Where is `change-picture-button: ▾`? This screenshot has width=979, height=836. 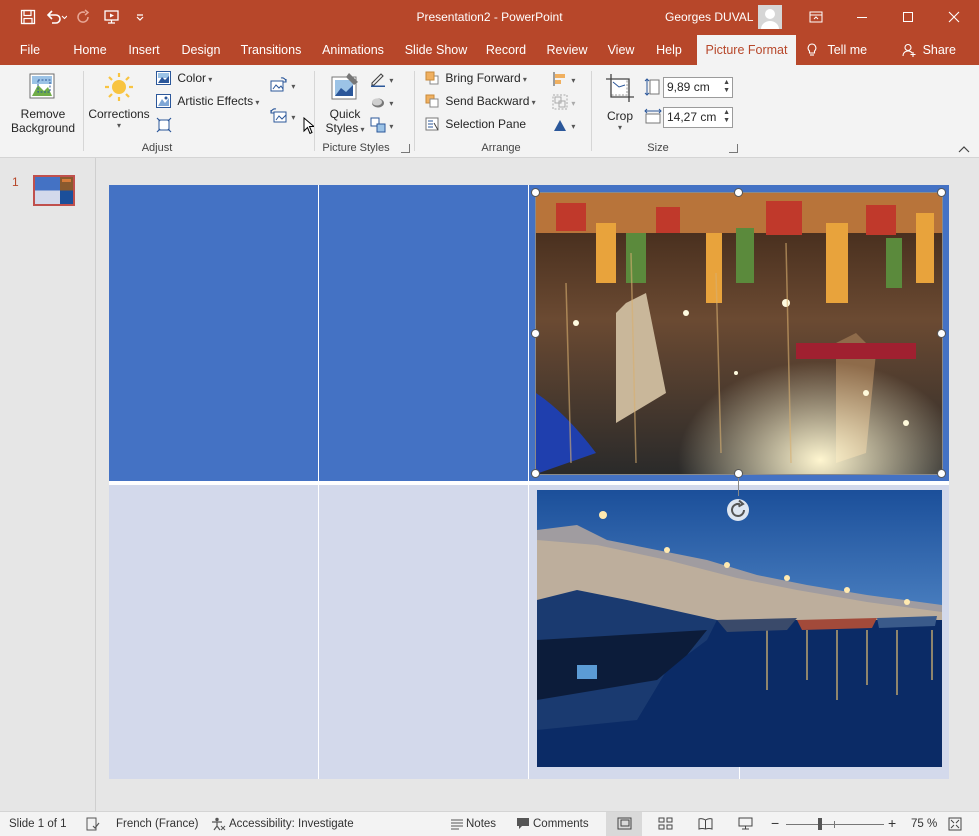 change-picture-button: ▾ is located at coordinates (282, 86).